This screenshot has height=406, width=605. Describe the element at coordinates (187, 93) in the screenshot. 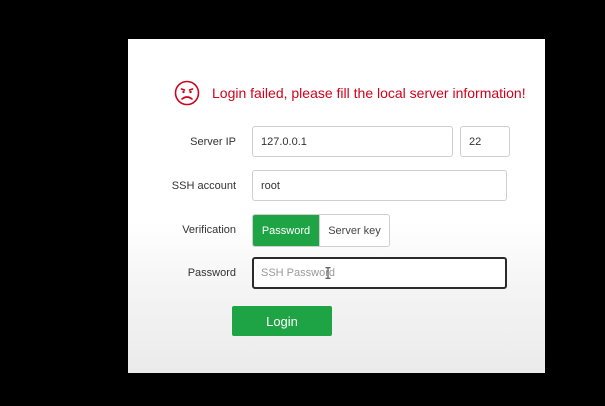

I see `sad-face-icon` at that location.